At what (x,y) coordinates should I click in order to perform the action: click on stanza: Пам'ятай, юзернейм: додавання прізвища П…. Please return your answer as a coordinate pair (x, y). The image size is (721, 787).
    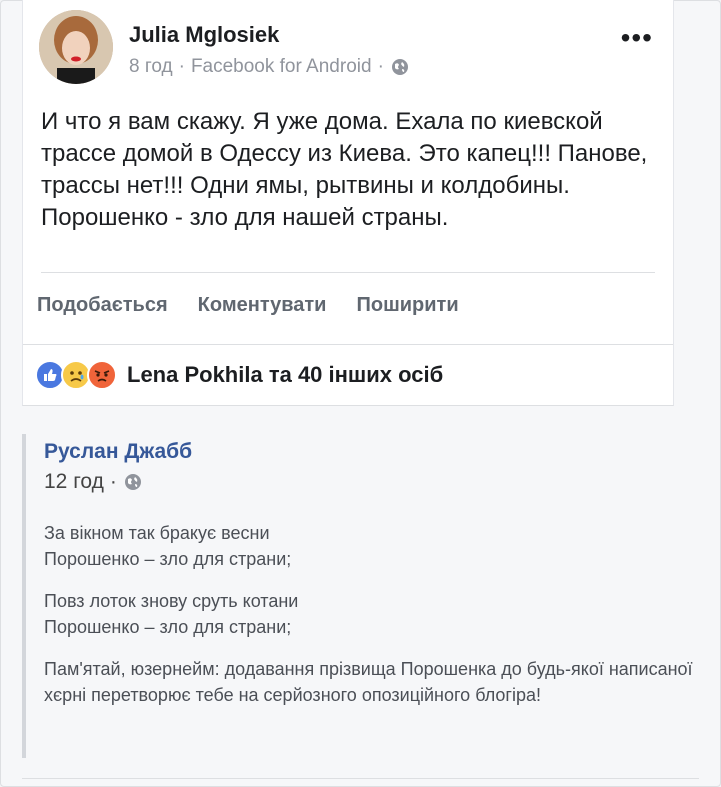
    Looking at the image, I should click on (368, 682).